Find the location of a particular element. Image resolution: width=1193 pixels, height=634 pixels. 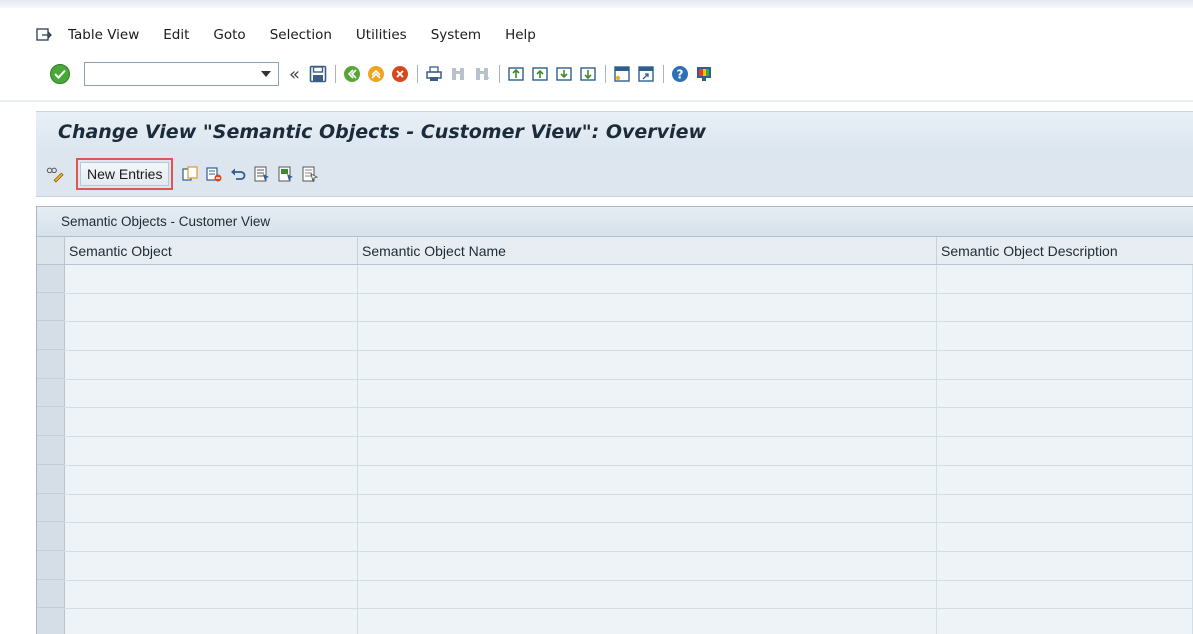

window-top-border is located at coordinates (596, 4).